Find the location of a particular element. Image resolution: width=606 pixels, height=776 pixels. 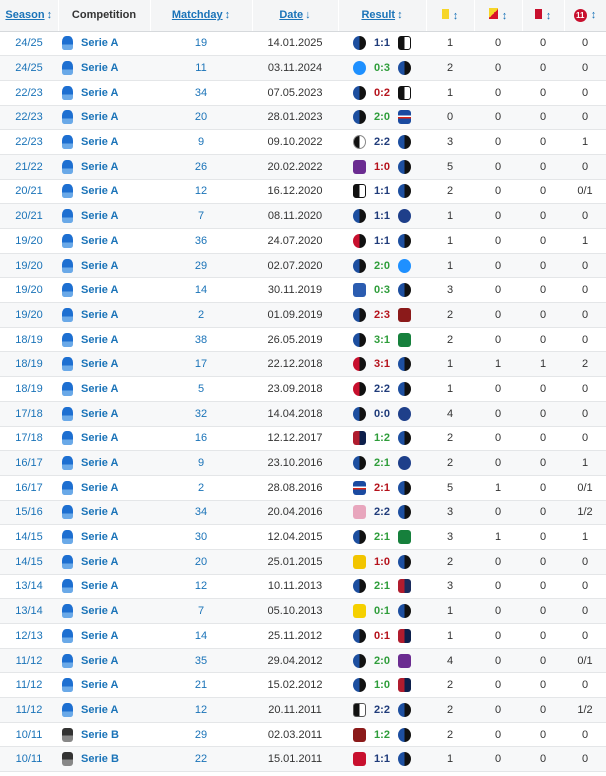

matchday-link: 19 is located at coordinates (201, 43).